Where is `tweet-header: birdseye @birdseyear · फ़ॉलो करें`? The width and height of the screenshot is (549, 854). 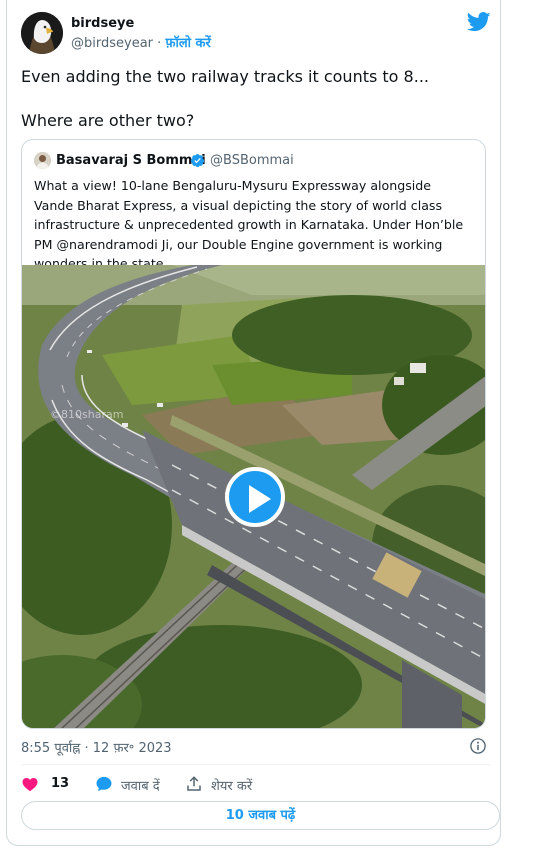
tweet-header: birdseye @birdseyear · फ़ॉलो करें is located at coordinates (256, 33).